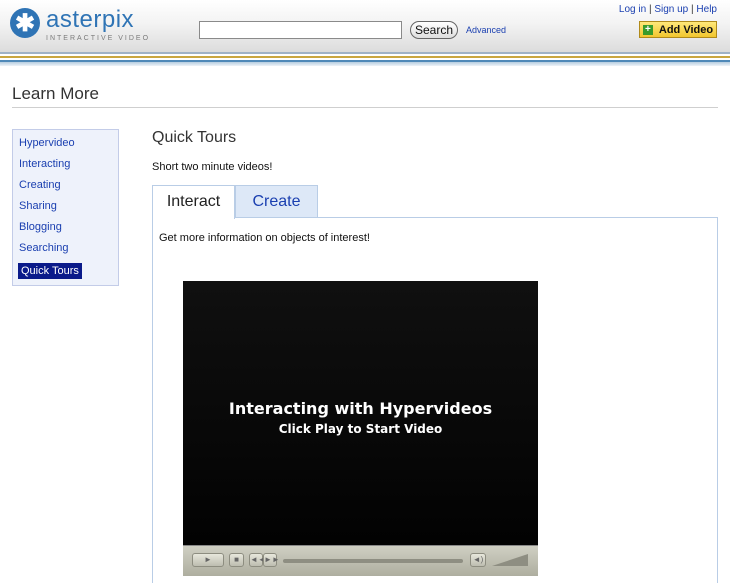 This screenshot has height=583, width=730. What do you see at coordinates (194, 137) in the screenshot?
I see `section-title: Quick Tours` at bounding box center [194, 137].